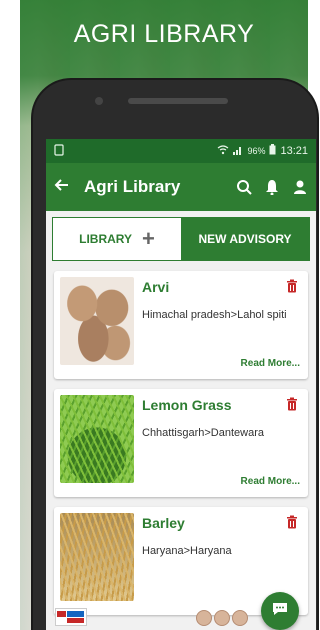  What do you see at coordinates (181, 151) in the screenshot?
I see `status-bar: 96% 13:21` at bounding box center [181, 151].